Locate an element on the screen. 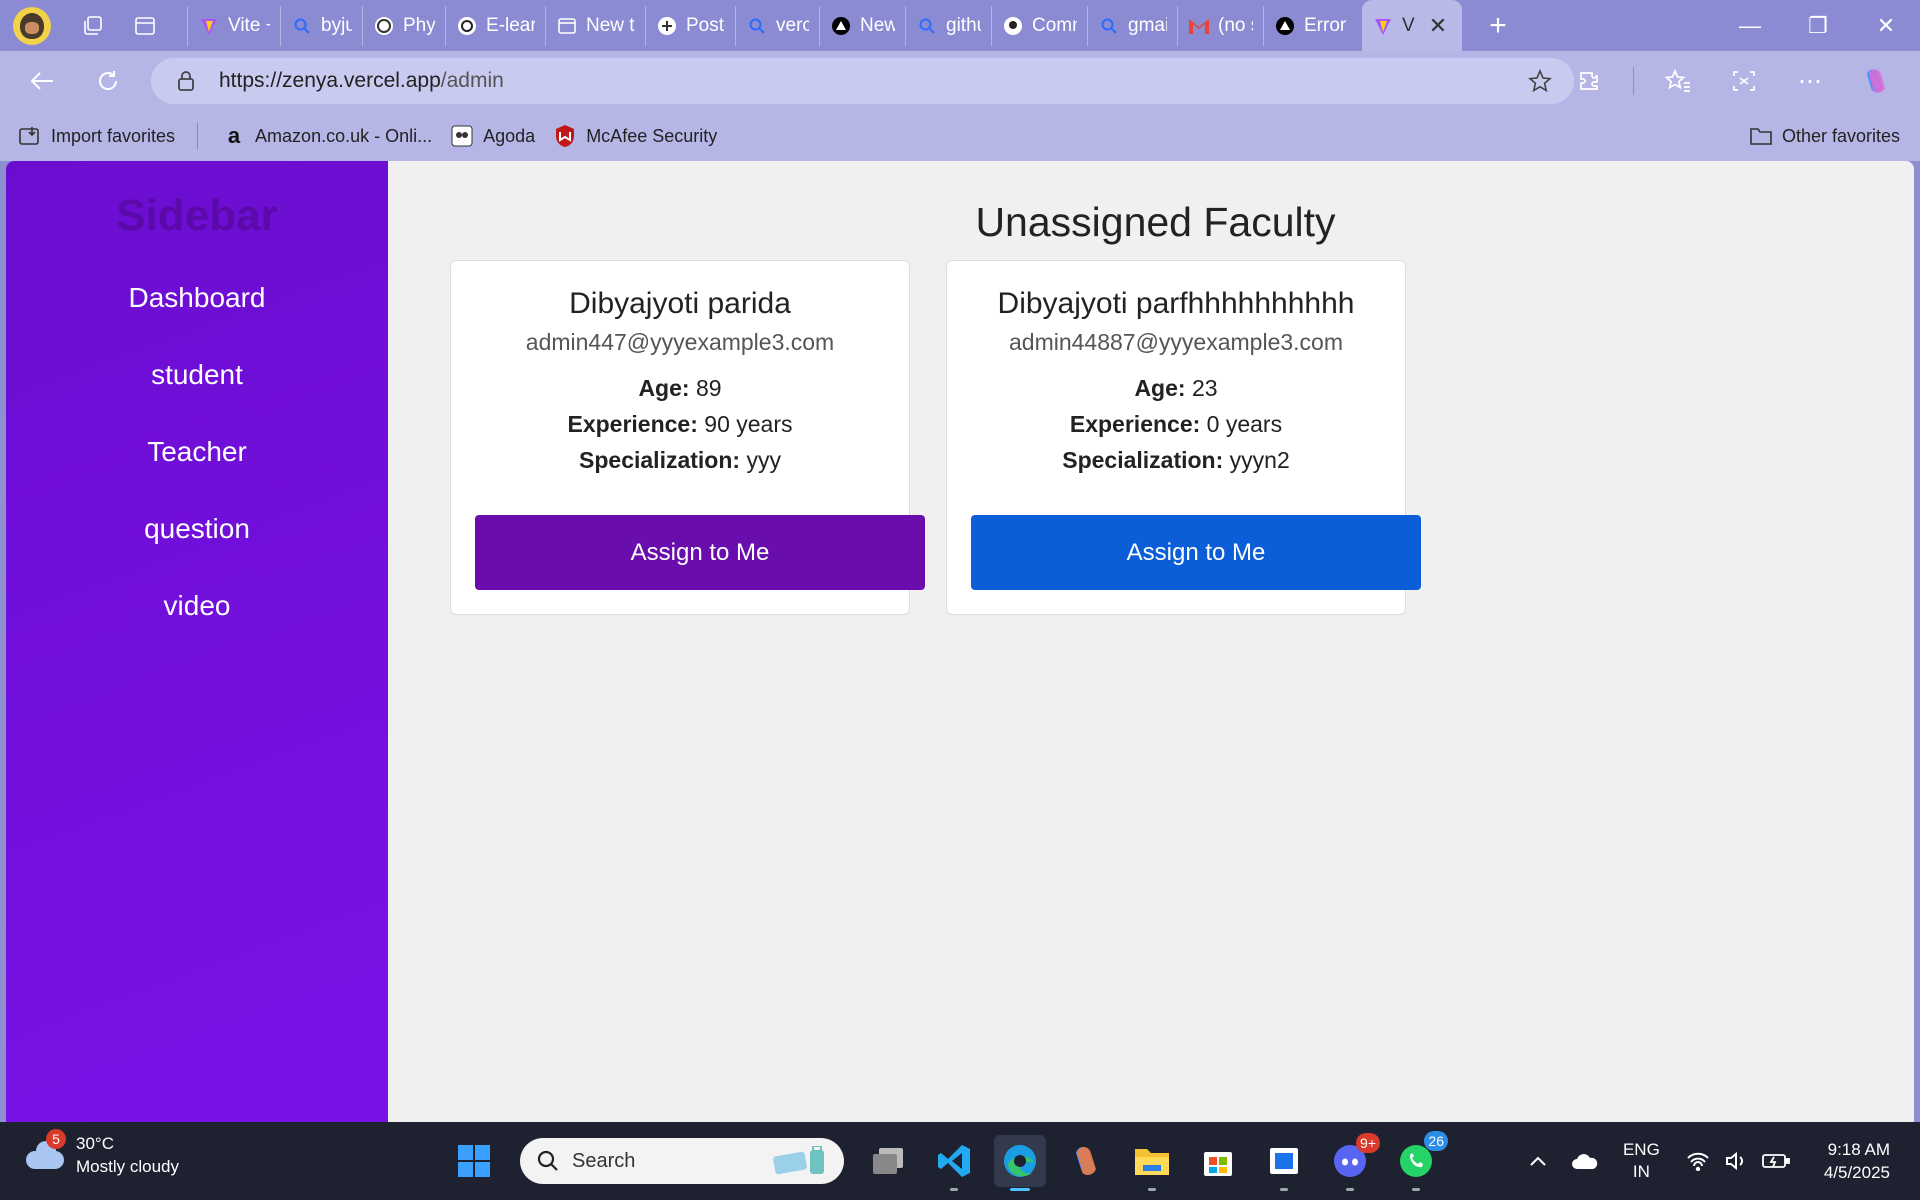 This screenshot has width=1920, height=1200. notes-app is located at coordinates (1284, 1163).